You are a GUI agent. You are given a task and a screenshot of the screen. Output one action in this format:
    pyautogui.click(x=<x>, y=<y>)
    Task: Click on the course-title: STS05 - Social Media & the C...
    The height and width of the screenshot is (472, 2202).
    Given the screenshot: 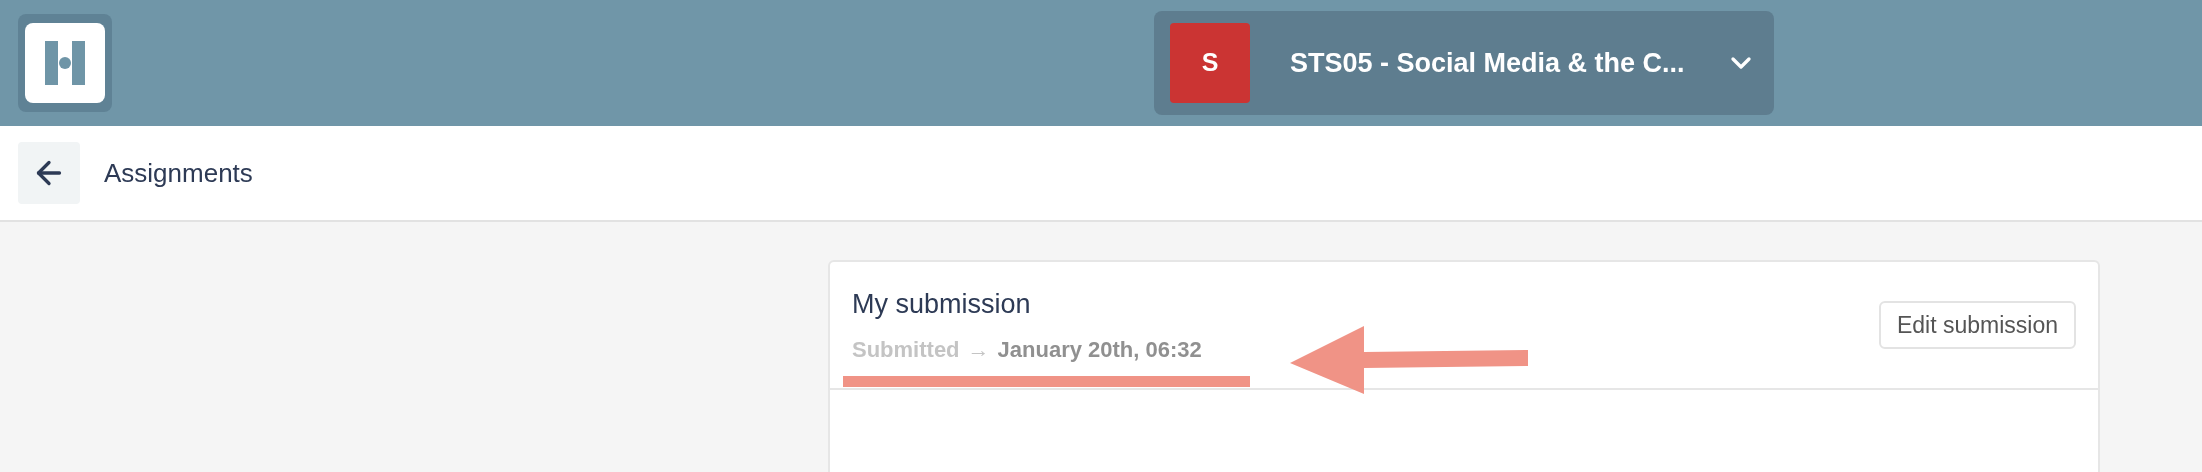 What is the action you would take?
    pyautogui.click(x=1487, y=63)
    